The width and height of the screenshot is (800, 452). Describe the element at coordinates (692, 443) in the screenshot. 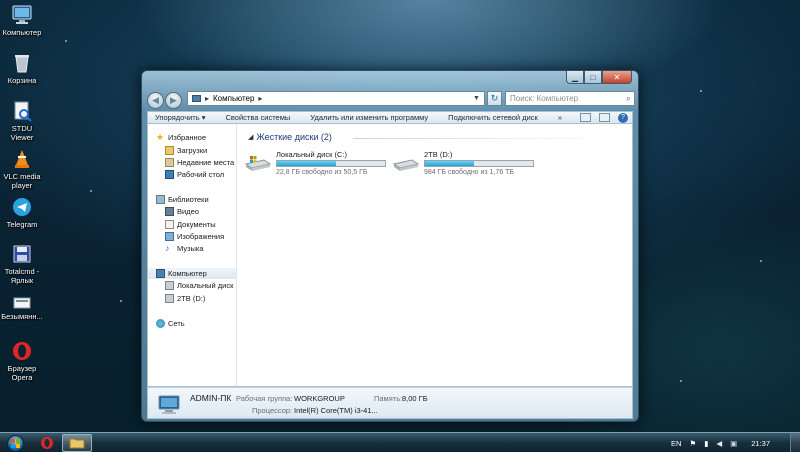

I see `action-center-flag-icon: ⚑` at that location.